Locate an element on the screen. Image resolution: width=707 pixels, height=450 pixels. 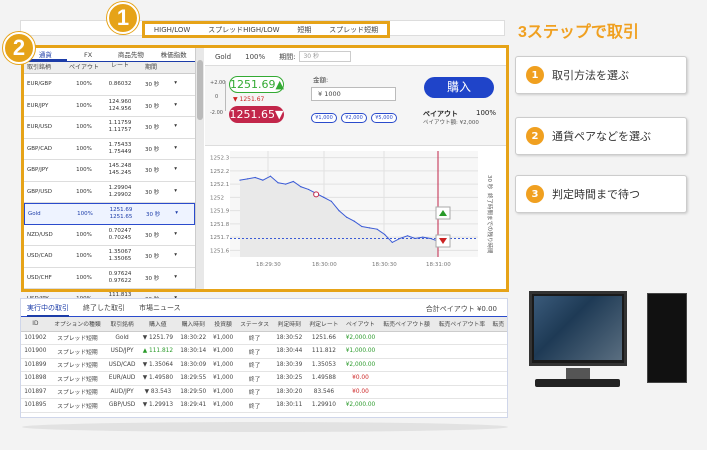
tab-spread-short-term: スプレッド短期 is located at coordinates (353, 30).